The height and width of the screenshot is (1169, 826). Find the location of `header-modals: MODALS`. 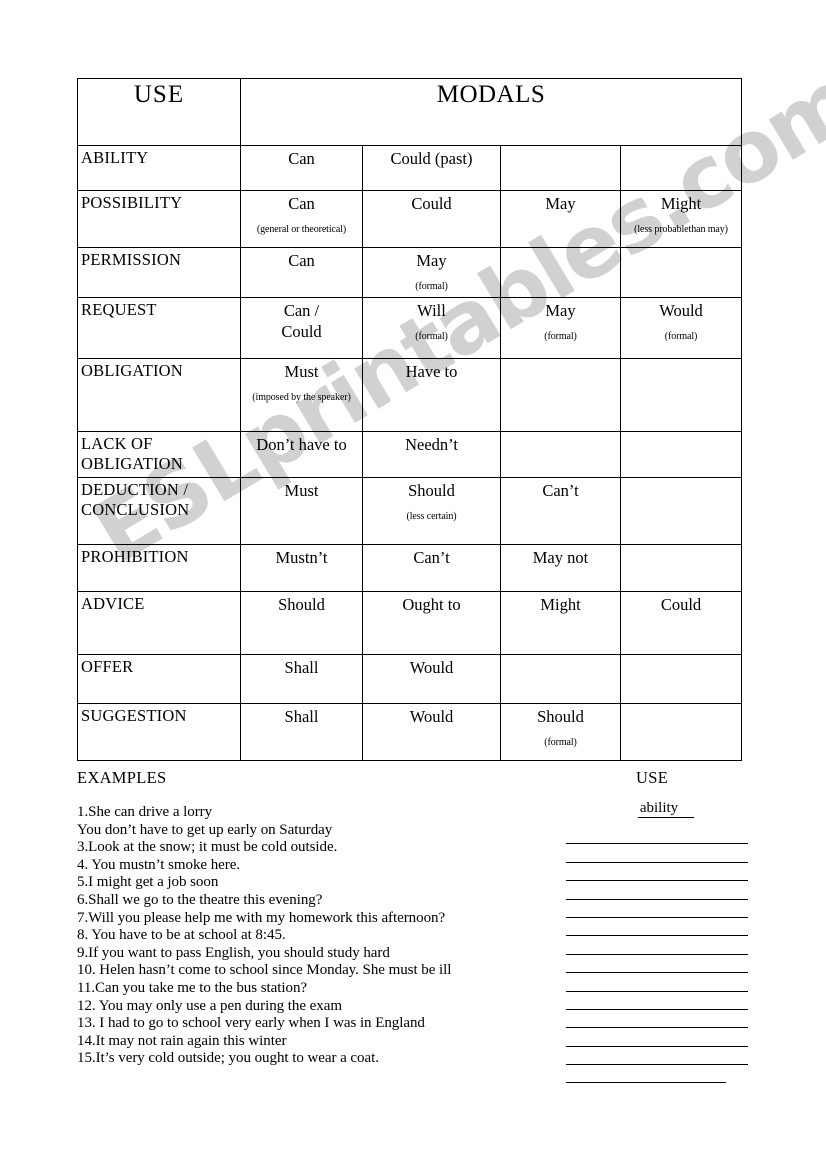

header-modals: MODALS is located at coordinates (491, 112).